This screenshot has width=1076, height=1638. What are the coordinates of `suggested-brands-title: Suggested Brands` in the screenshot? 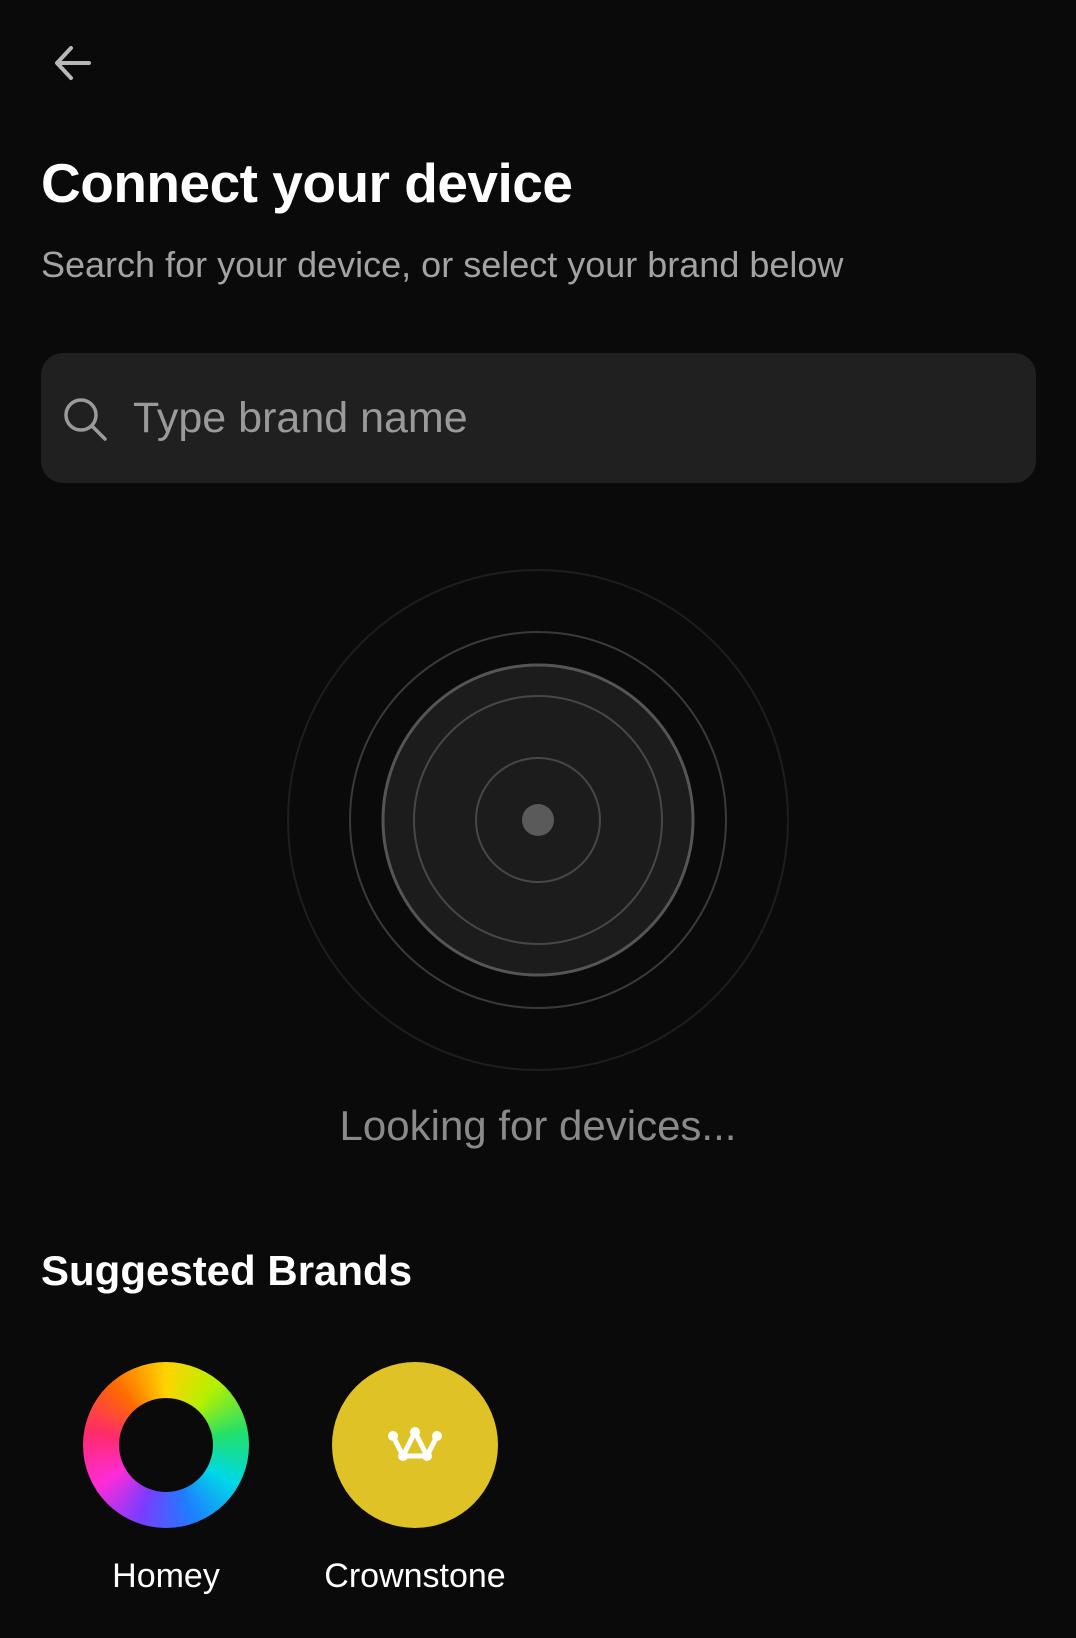 It's located at (227, 1270).